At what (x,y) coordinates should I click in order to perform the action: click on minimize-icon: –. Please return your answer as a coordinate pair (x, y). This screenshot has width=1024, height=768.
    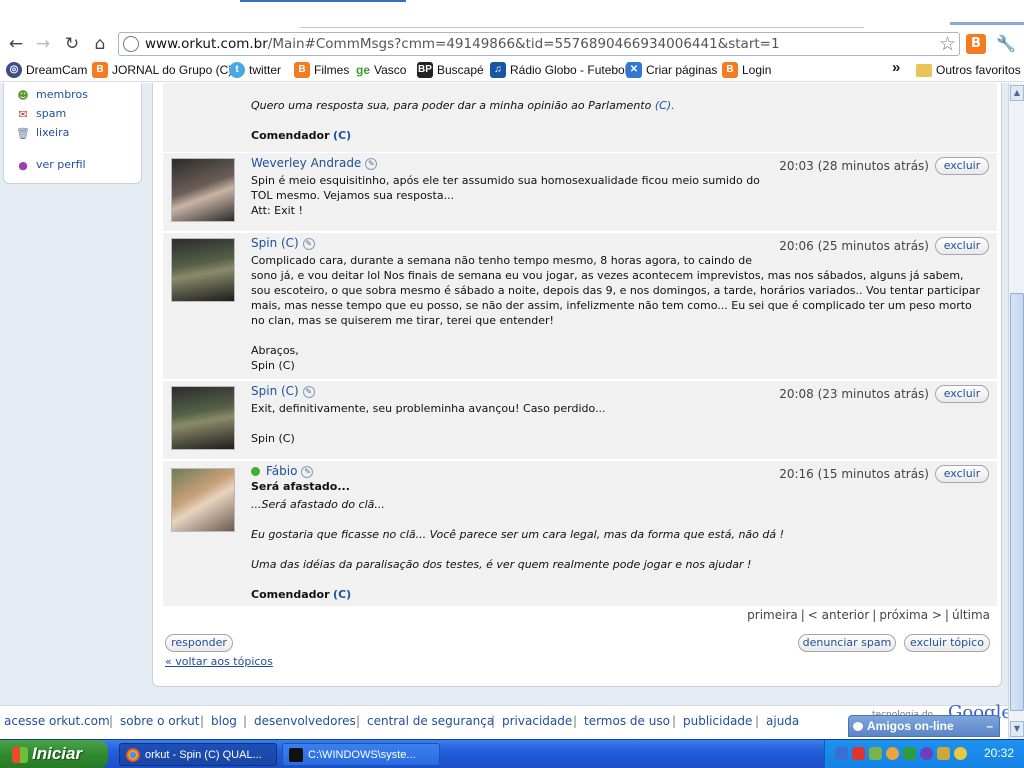
    Looking at the image, I should click on (989, 726).